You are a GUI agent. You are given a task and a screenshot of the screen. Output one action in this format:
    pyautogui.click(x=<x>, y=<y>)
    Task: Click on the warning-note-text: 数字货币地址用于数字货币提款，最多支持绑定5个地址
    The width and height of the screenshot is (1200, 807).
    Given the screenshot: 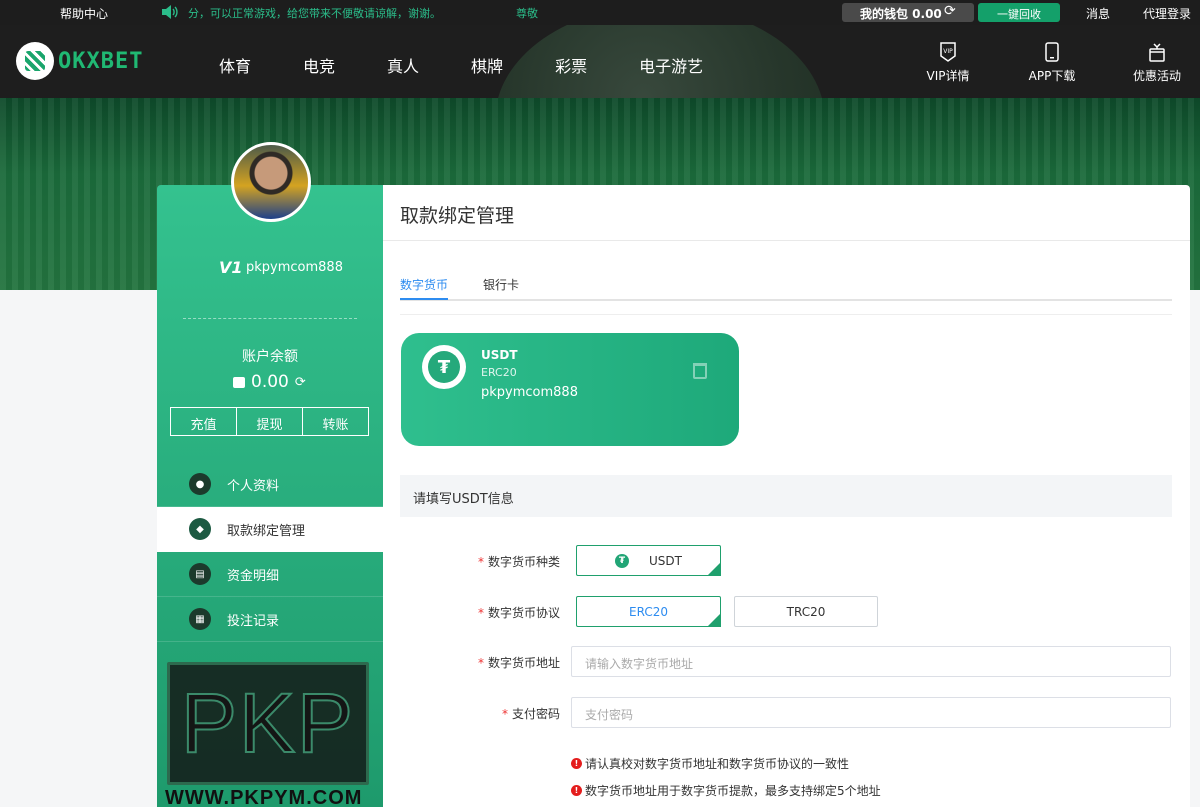 What is the action you would take?
    pyautogui.click(x=733, y=791)
    